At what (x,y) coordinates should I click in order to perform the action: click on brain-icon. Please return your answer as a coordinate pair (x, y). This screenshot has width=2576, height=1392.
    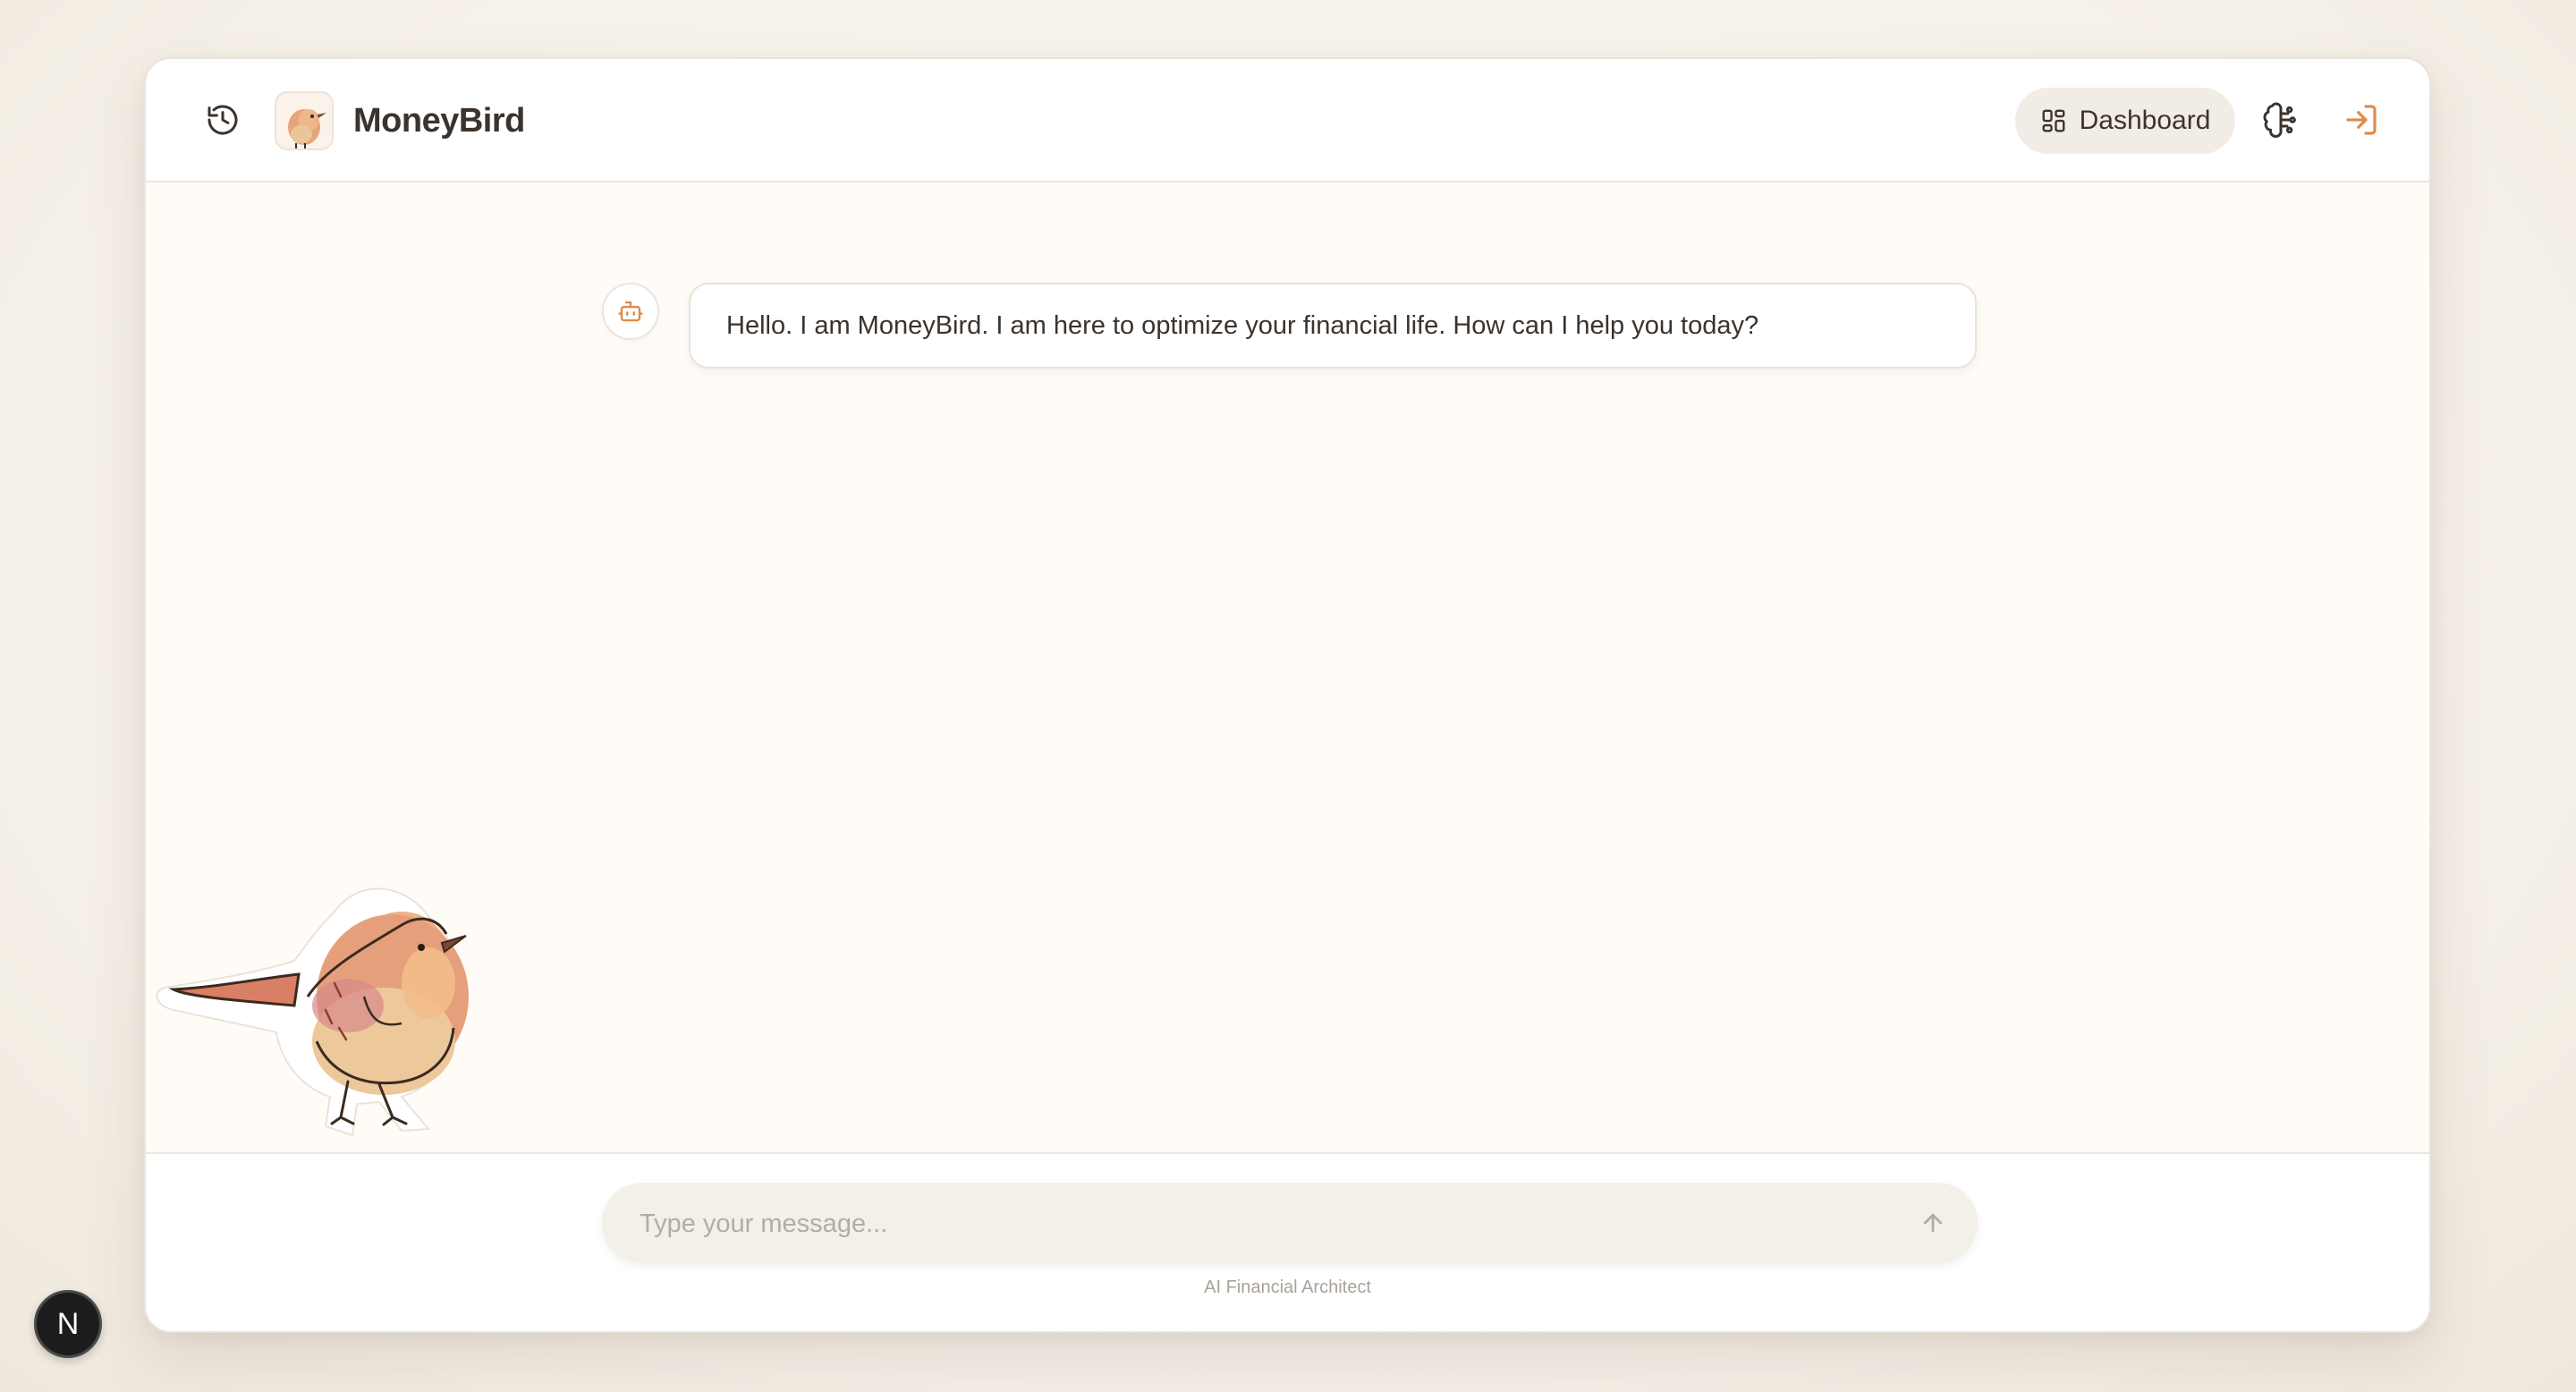
    Looking at the image, I should click on (2279, 120).